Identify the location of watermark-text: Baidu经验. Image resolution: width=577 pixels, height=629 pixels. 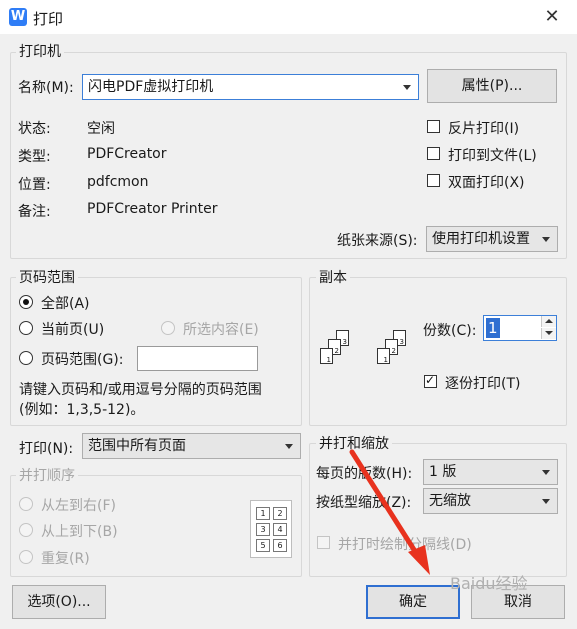
(489, 583).